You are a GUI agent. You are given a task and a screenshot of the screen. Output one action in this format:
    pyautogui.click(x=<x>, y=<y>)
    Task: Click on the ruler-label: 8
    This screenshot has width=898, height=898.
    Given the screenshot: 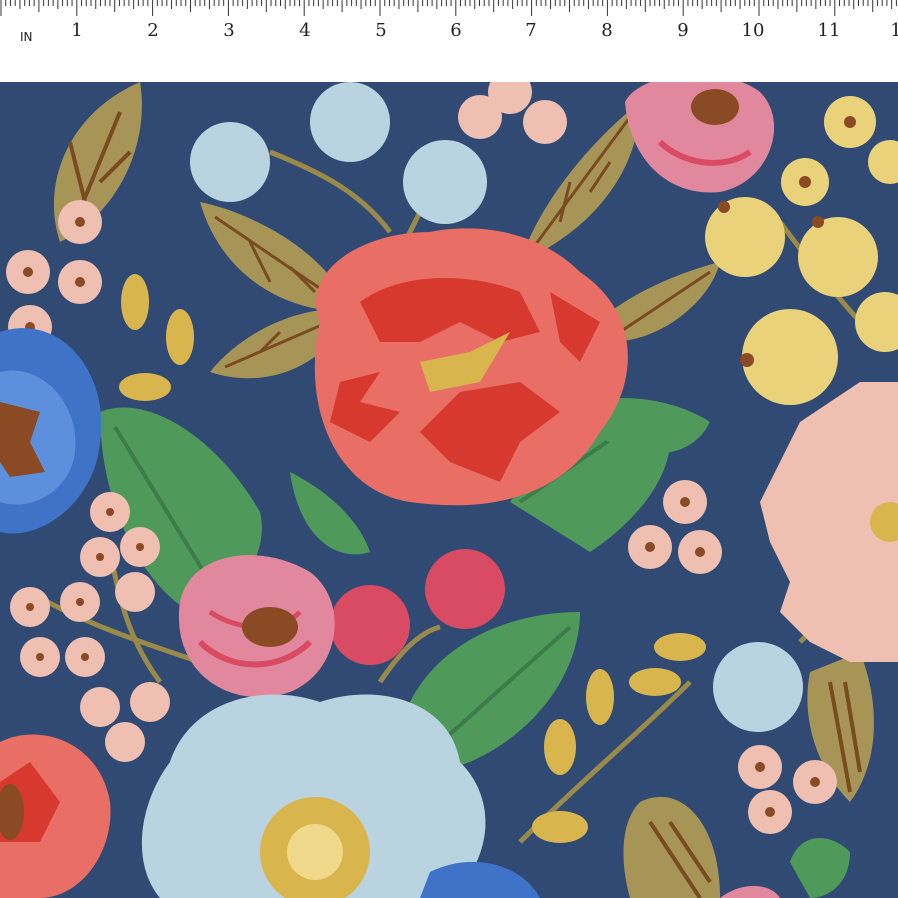 What is the action you would take?
    pyautogui.click(x=607, y=30)
    